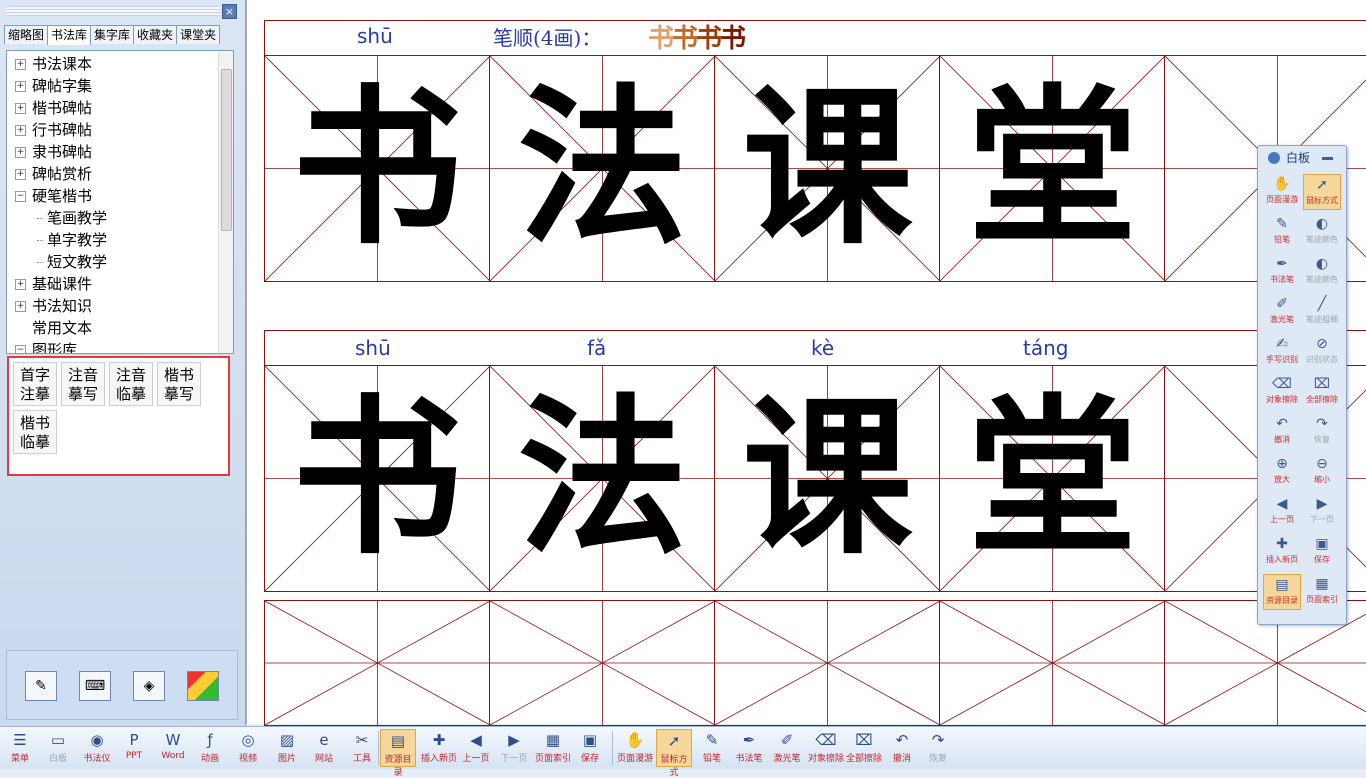 The height and width of the screenshot is (778, 1366). I want to click on toolbar-button-laser: ✐ 激光笔, so click(787, 748).